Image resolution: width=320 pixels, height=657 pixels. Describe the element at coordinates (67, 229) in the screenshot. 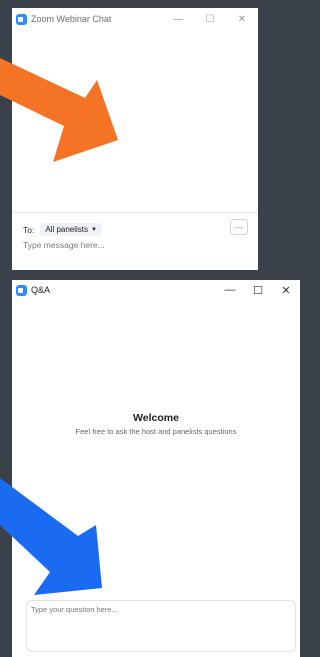

I see `recipient-value: All panelists` at that location.